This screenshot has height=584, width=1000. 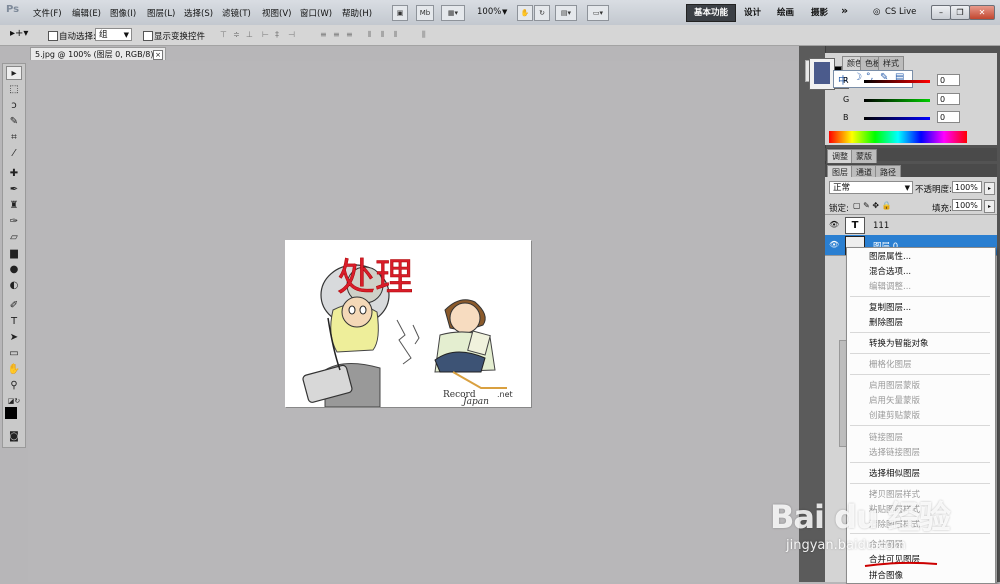 What do you see at coordinates (250, 34) in the screenshot?
I see `align-bottom-icon: ⊥` at bounding box center [250, 34].